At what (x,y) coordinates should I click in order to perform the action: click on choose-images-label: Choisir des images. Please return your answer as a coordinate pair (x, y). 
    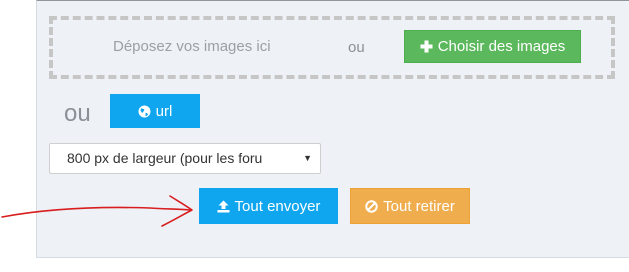
    Looking at the image, I should click on (501, 46).